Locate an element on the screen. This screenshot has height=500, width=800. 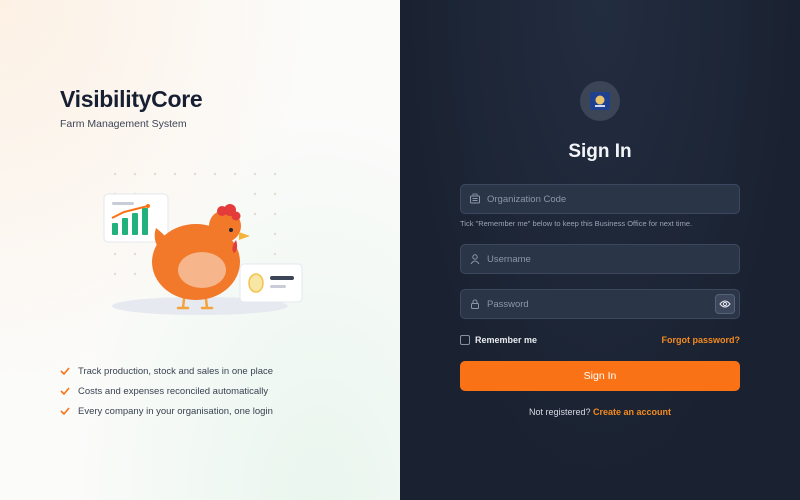
username-input is located at coordinates (613, 259).